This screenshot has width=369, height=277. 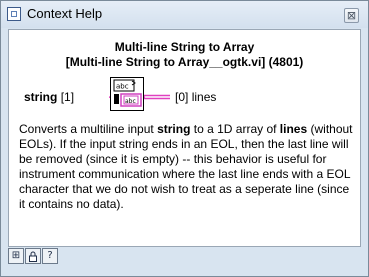 I want to click on description-text-1: Converts a multiline input, so click(x=88, y=129).